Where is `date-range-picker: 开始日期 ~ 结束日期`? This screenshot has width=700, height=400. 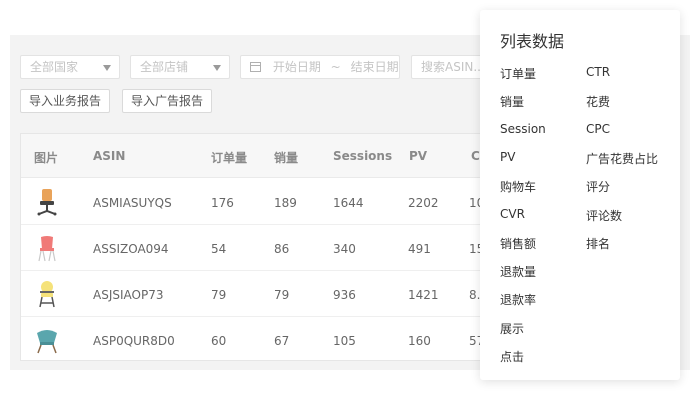
date-range-picker: 开始日期 ~ 结束日期 is located at coordinates (320, 67).